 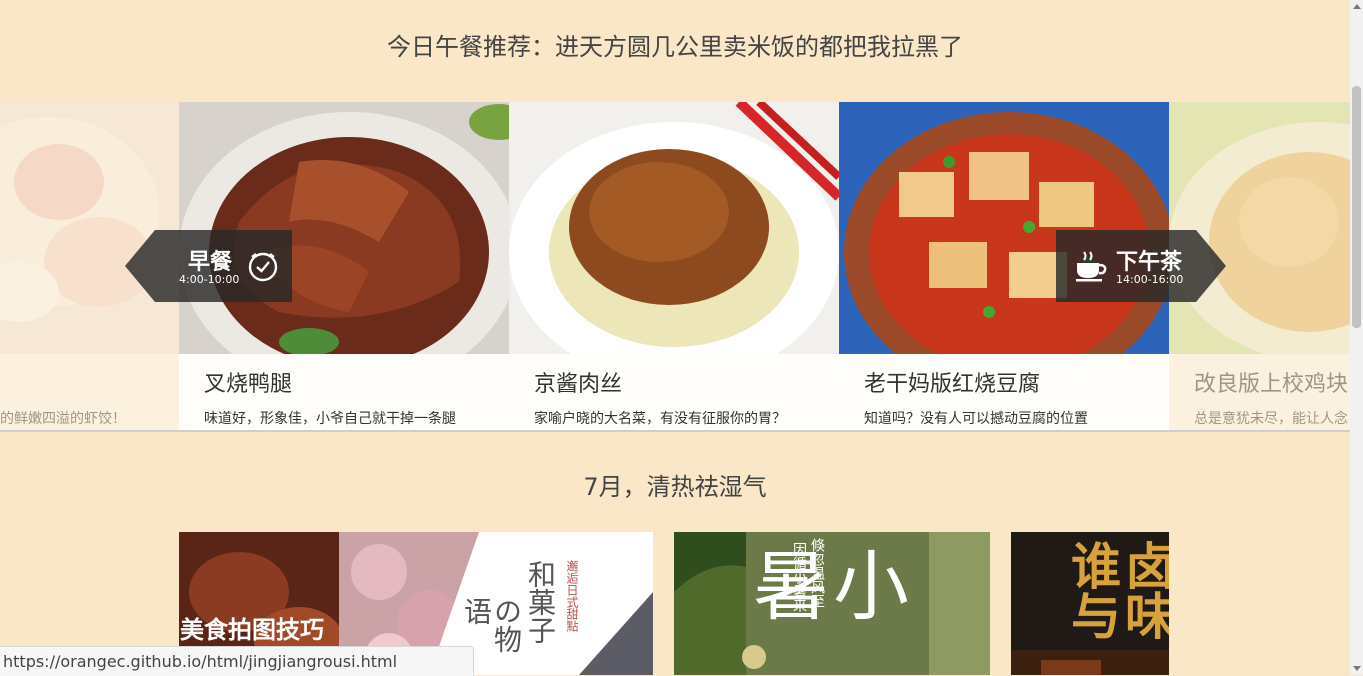 I want to click on july-section-title: 7月，清热祛湿气, so click(x=675, y=487).